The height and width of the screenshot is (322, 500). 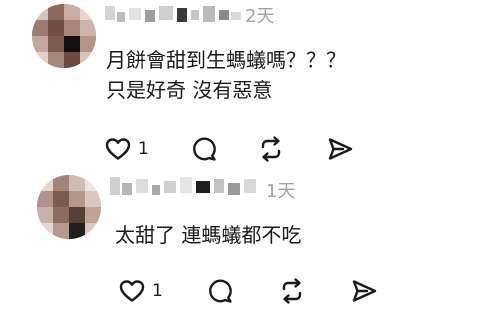 I want to click on comment-text: 太甜了 連螞蟻都不吃, so click(x=208, y=235).